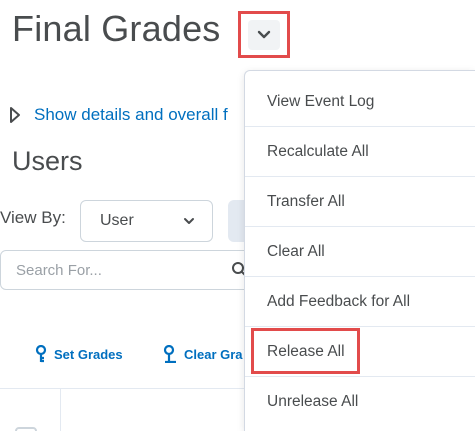 The width and height of the screenshot is (475, 431). What do you see at coordinates (360, 99) in the screenshot?
I see `menu-item-view-event-log: View Event Log` at bounding box center [360, 99].